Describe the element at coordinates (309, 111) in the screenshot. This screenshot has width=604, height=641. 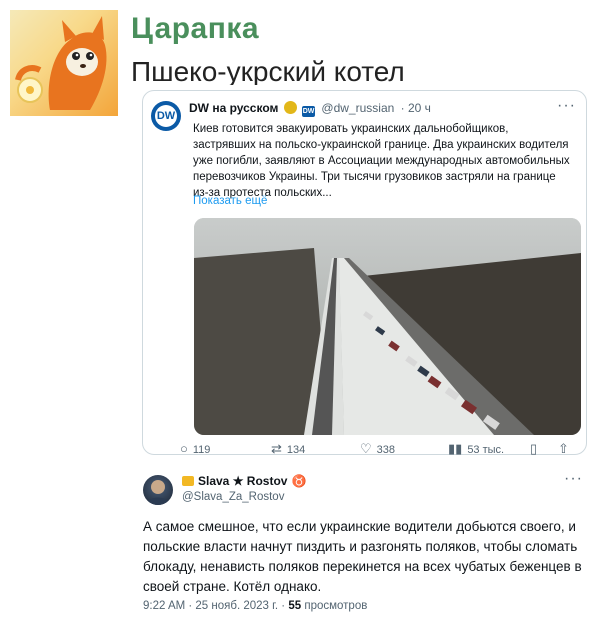
I see `affiliation-badge-icon: DW` at that location.